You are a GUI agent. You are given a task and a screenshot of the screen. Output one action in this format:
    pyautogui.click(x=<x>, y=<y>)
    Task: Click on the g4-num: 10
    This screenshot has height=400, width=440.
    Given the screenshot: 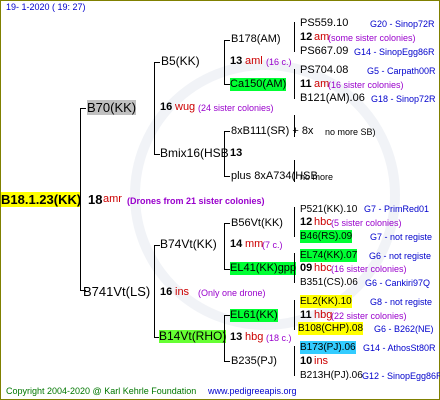 What is the action you would take?
    pyautogui.click(x=306, y=361)
    